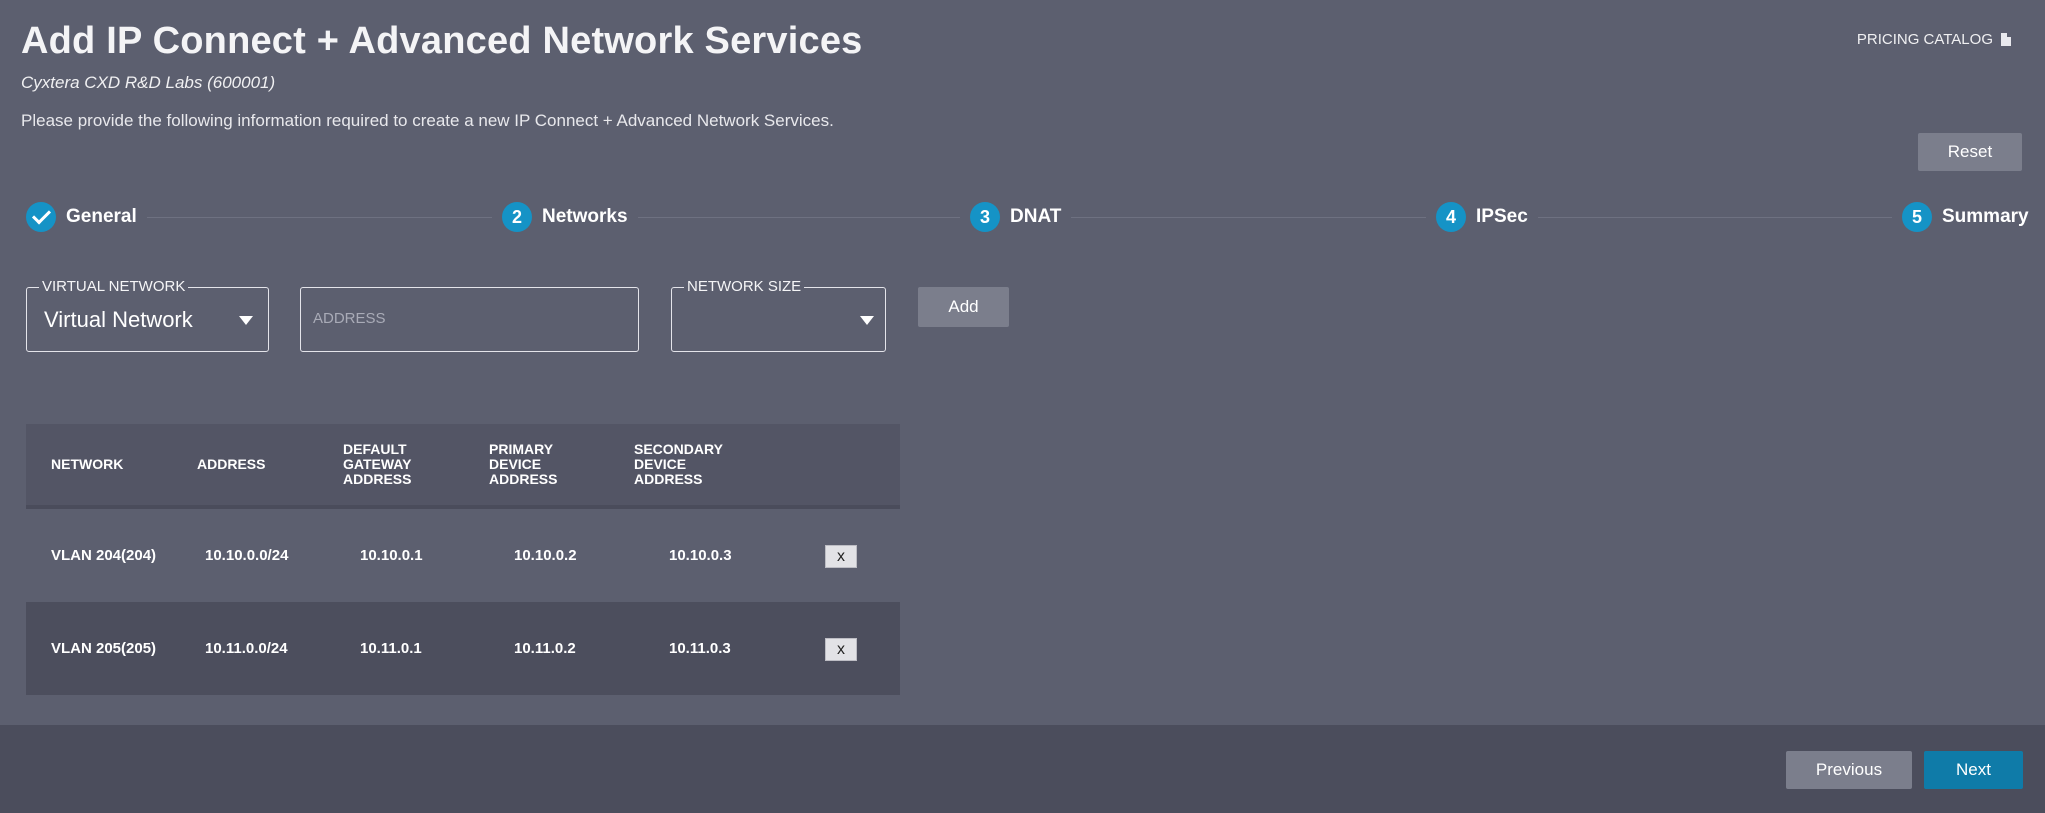 This screenshot has height=813, width=2045. What do you see at coordinates (1451, 217) in the screenshot?
I see `step-number-badge: 4` at bounding box center [1451, 217].